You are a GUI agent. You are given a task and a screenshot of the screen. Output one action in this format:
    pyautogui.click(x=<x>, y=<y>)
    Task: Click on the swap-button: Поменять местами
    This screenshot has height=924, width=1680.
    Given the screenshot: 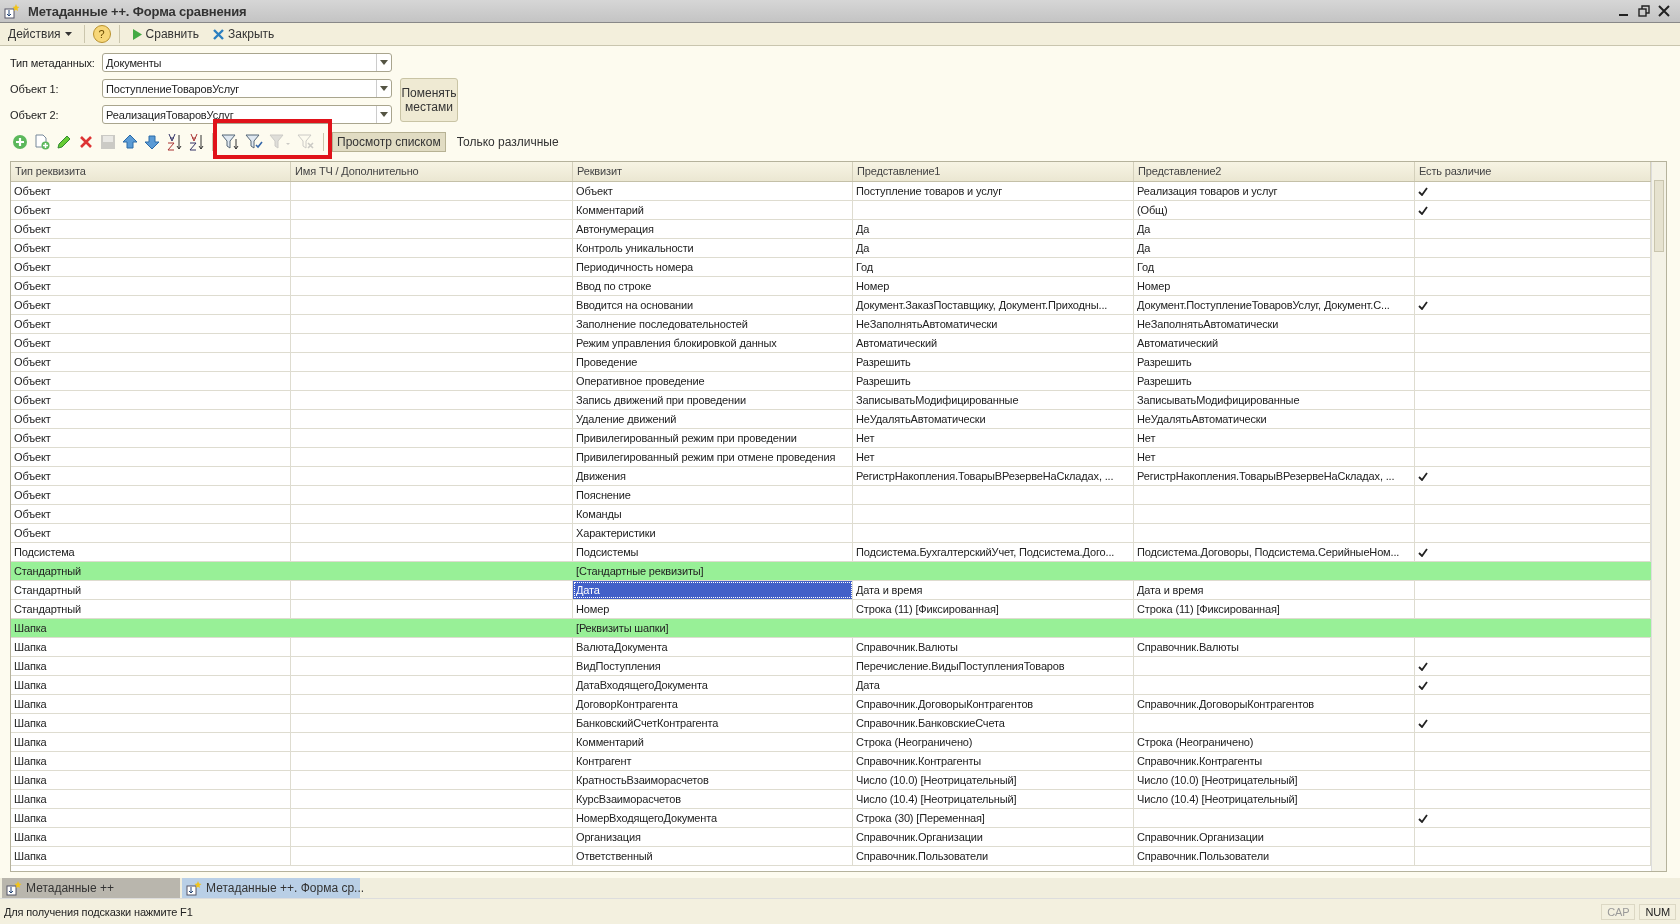 What is the action you would take?
    pyautogui.click(x=429, y=100)
    